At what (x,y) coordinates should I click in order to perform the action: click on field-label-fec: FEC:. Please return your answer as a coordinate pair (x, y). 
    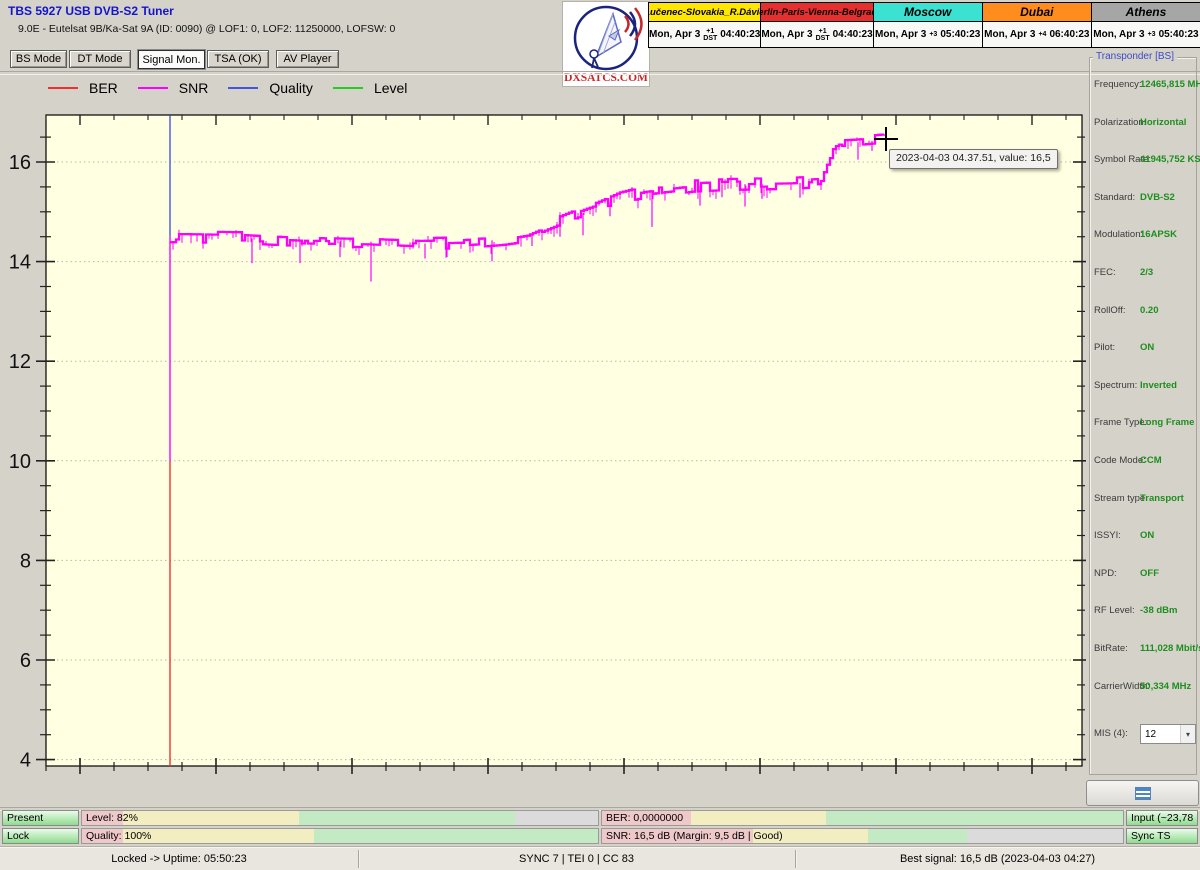
    Looking at the image, I should click on (1105, 272).